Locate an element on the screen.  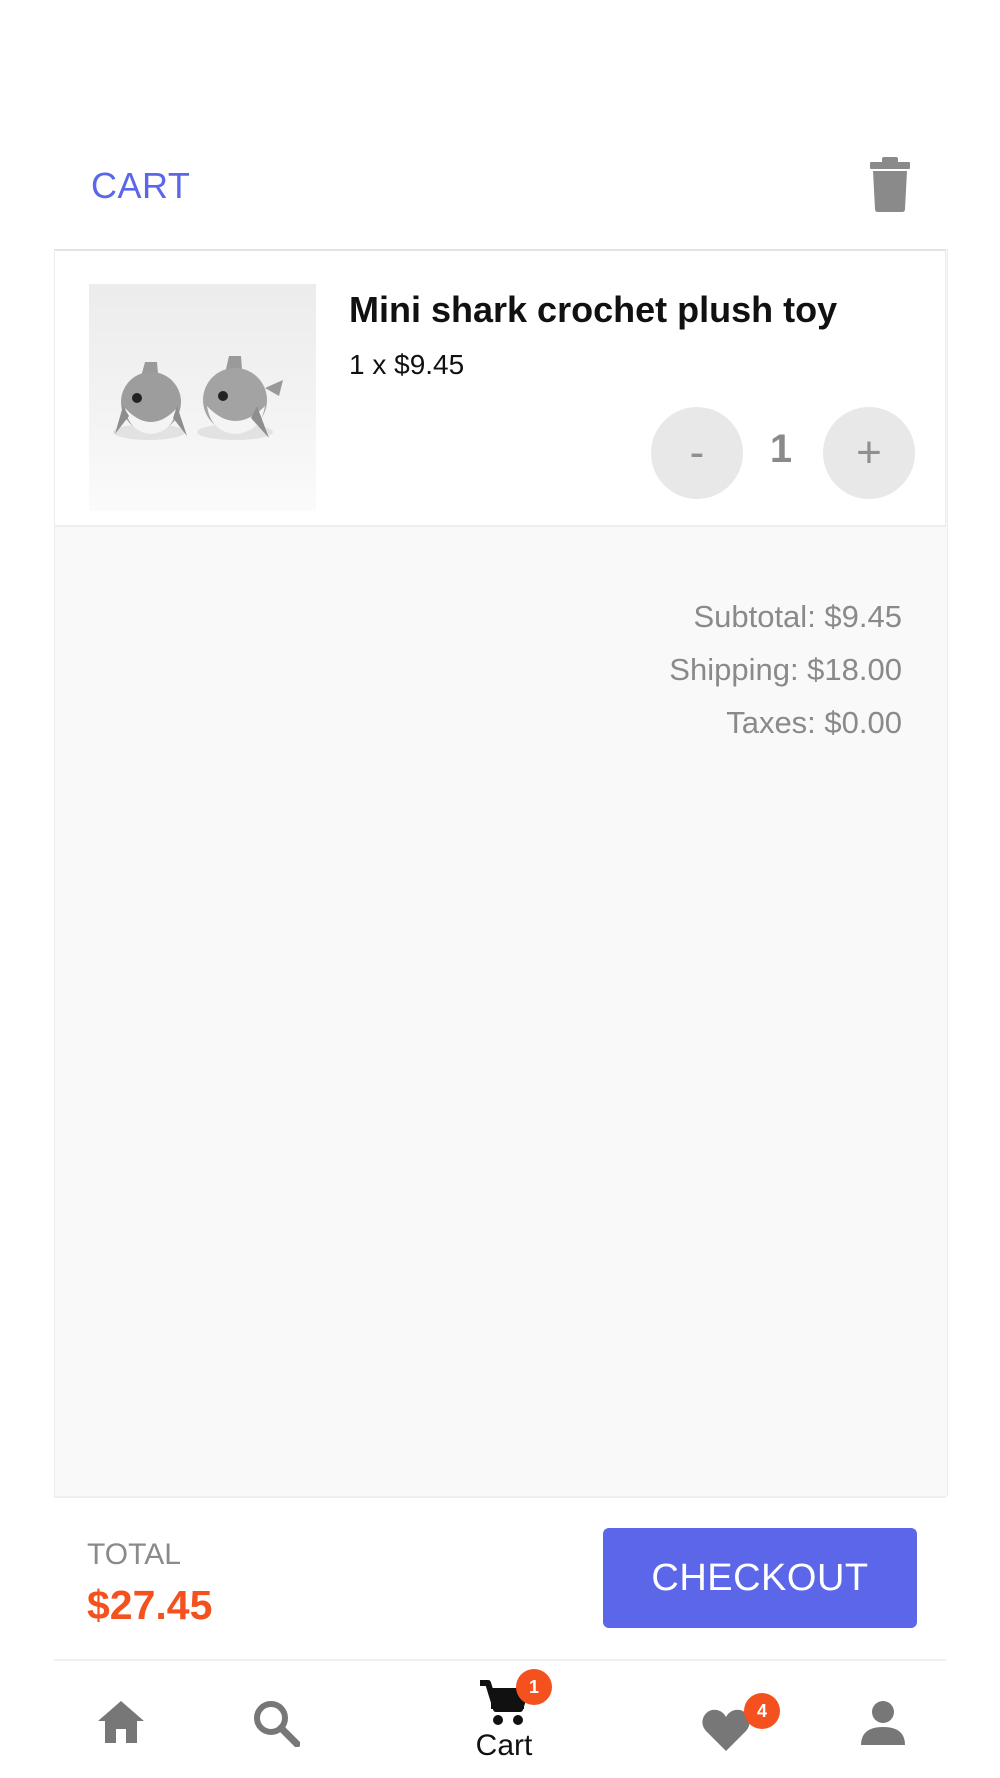
home-icon is located at coordinates (121, 1722).